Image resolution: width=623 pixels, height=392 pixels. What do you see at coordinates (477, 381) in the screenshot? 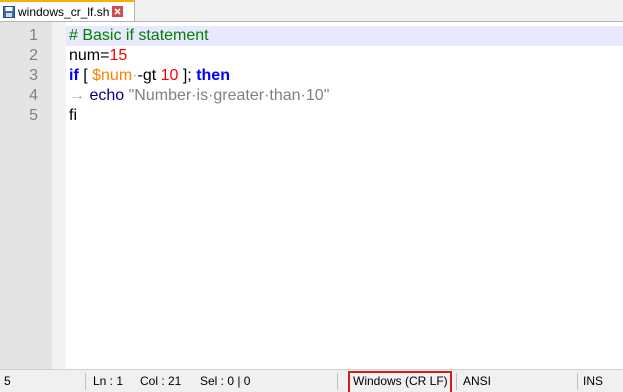
I see `status-encoding: ANSI` at bounding box center [477, 381].